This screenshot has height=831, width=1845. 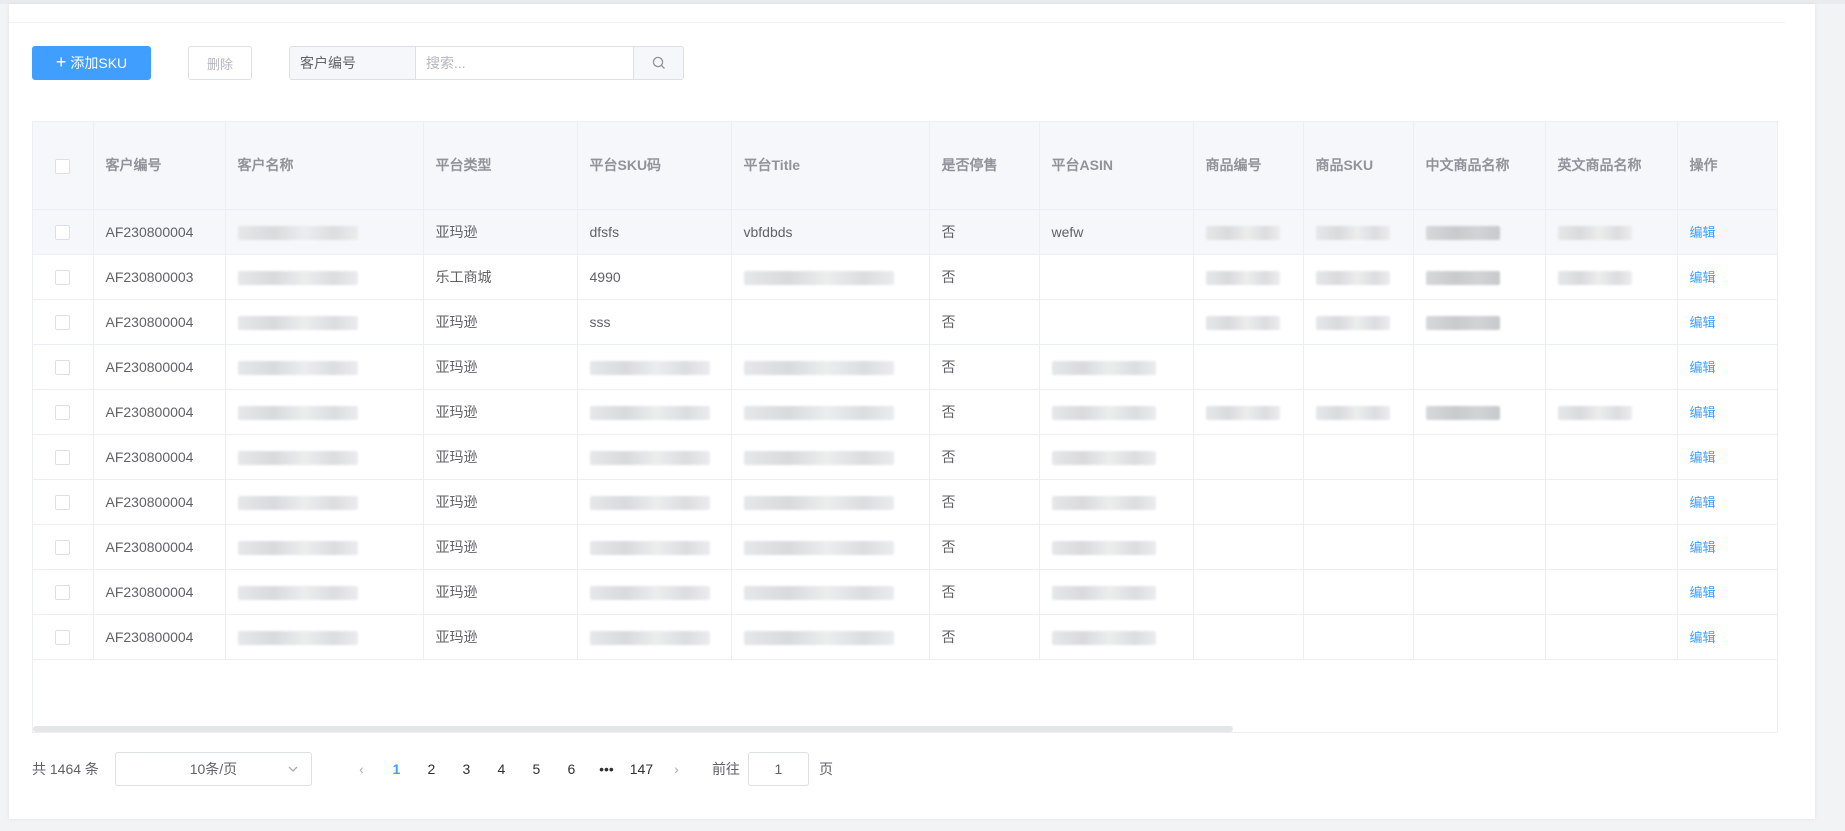 What do you see at coordinates (396, 769) in the screenshot?
I see `page-1: 1` at bounding box center [396, 769].